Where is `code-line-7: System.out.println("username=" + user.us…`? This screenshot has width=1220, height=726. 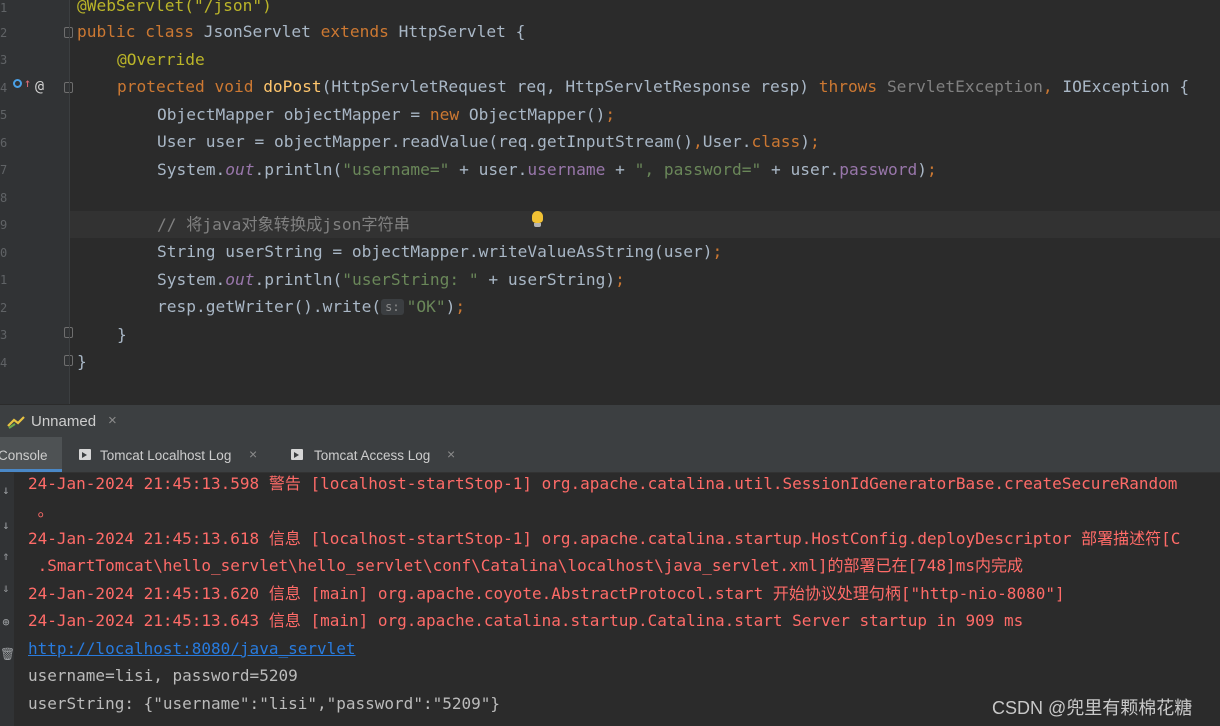 code-line-7: System.out.println("username=" + user.us… is located at coordinates (547, 170).